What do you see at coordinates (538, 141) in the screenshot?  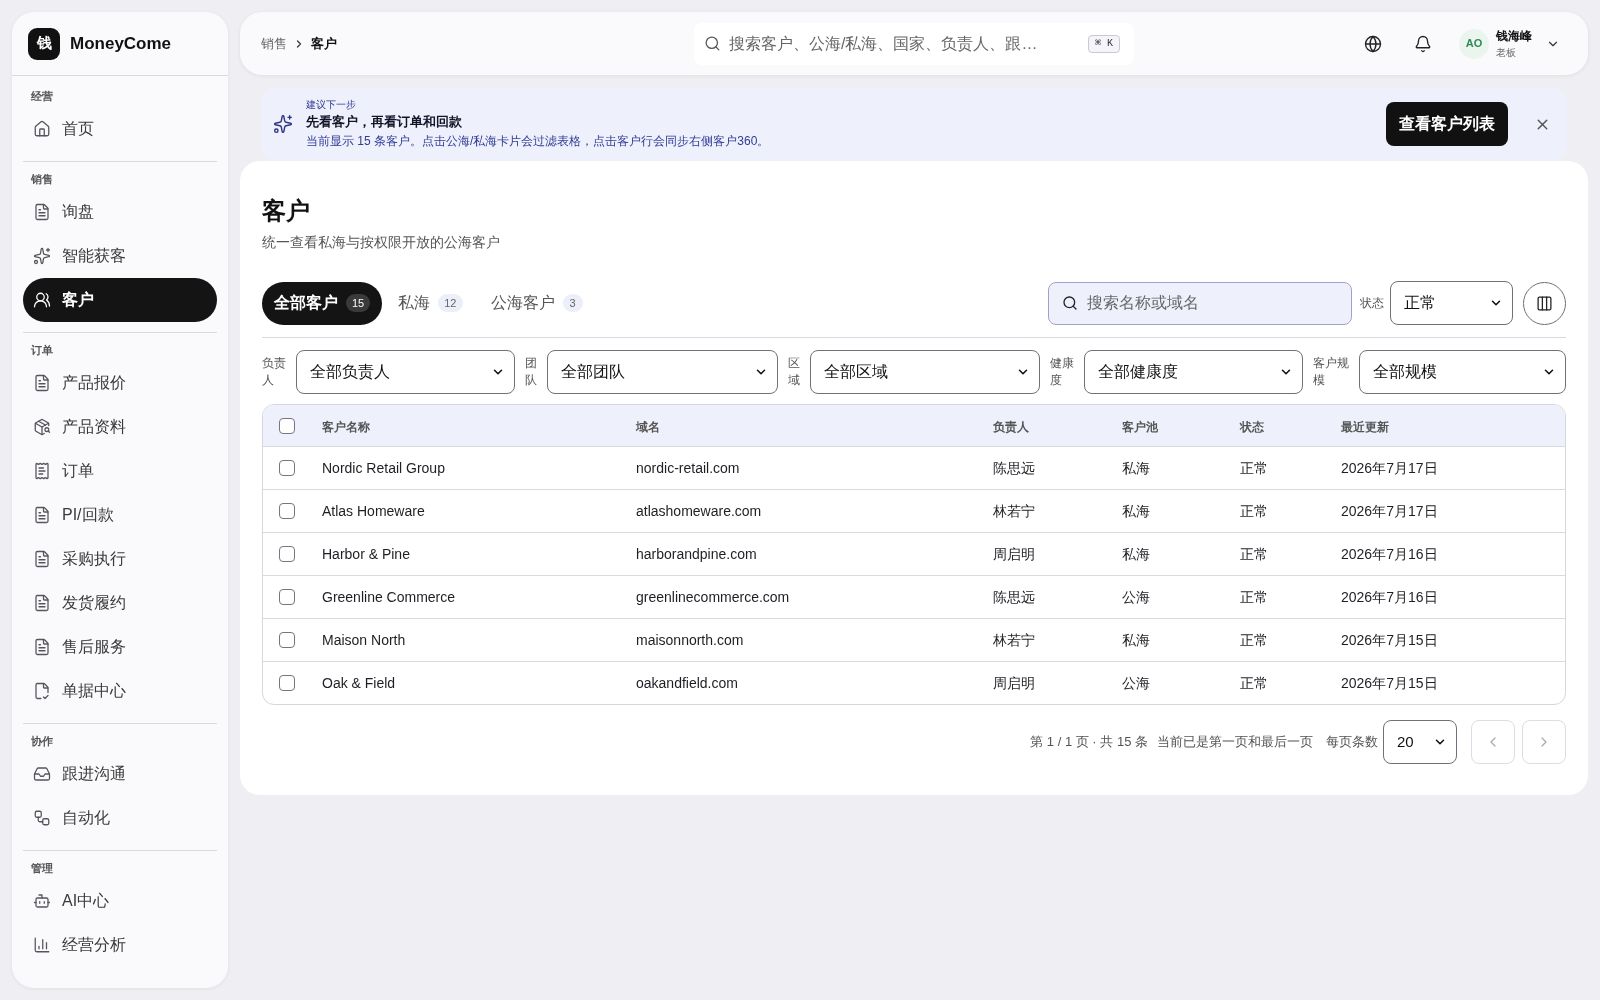 I see `banner-description: 当前显示 15 条客户。点击公海/私海卡片会过滤表格，点击客户行会同步右侧客户360。` at bounding box center [538, 141].